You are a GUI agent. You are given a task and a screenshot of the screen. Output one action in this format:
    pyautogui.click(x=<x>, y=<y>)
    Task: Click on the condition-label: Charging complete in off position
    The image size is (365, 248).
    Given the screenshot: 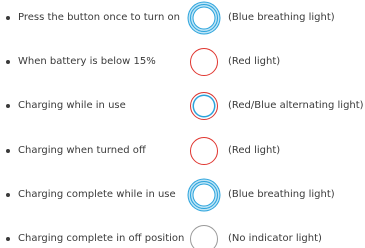 What is the action you would take?
    pyautogui.click(x=101, y=238)
    